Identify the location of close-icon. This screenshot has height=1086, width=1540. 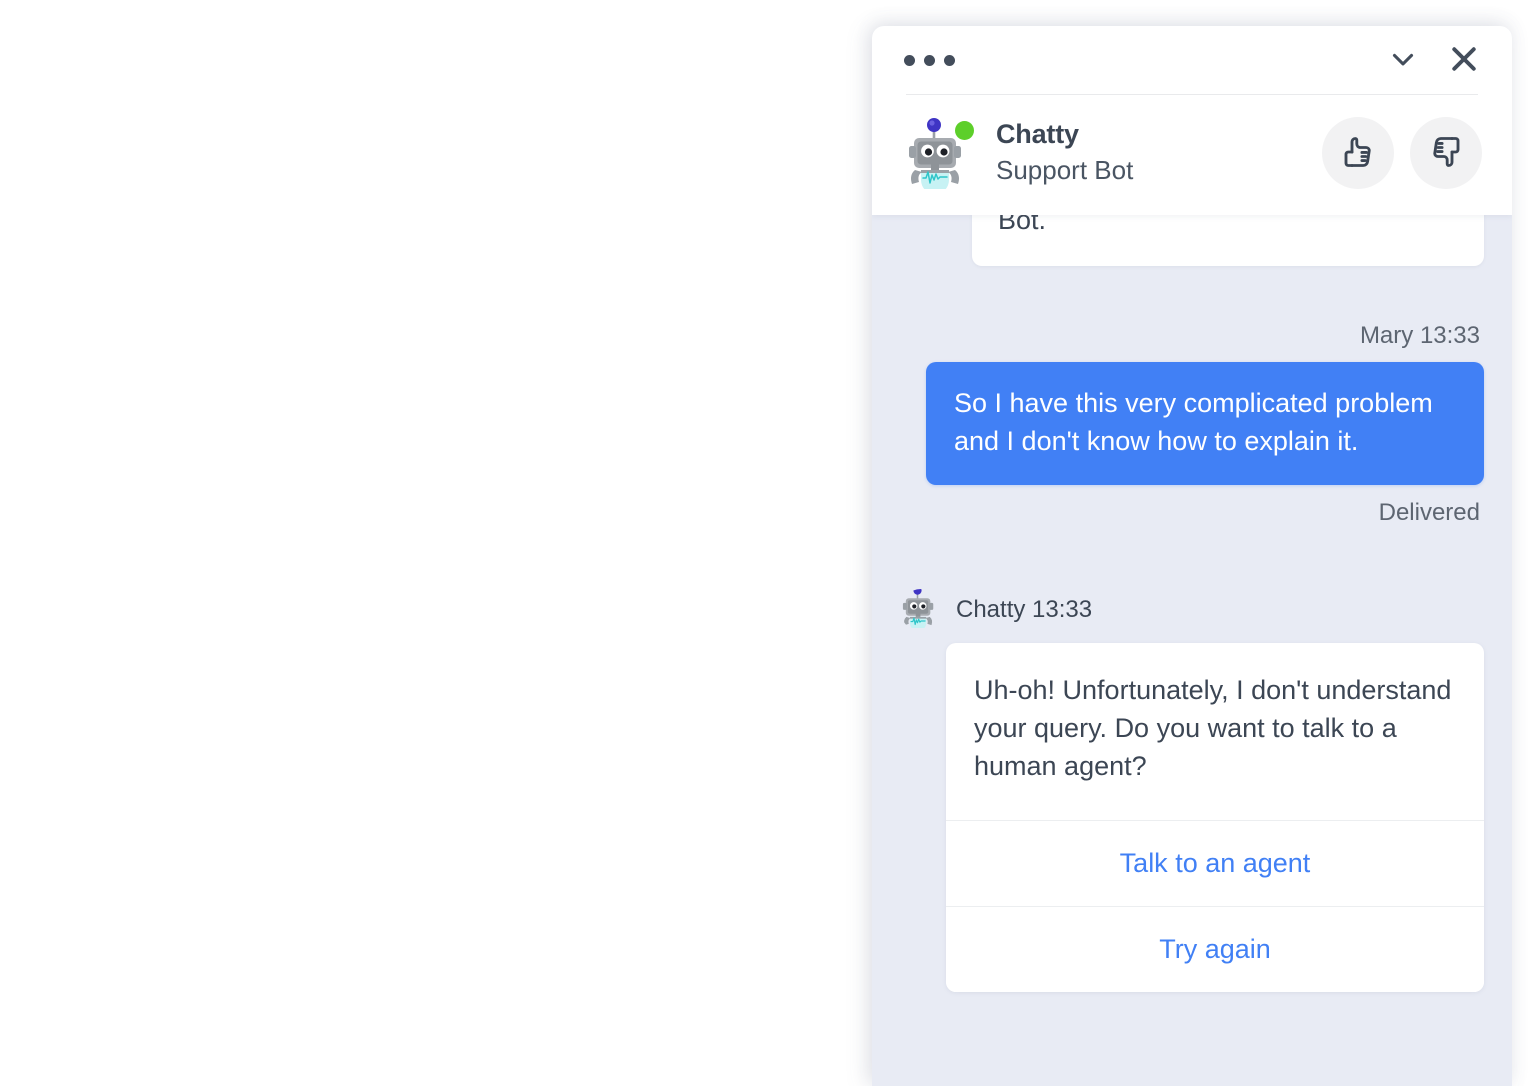
(1464, 60).